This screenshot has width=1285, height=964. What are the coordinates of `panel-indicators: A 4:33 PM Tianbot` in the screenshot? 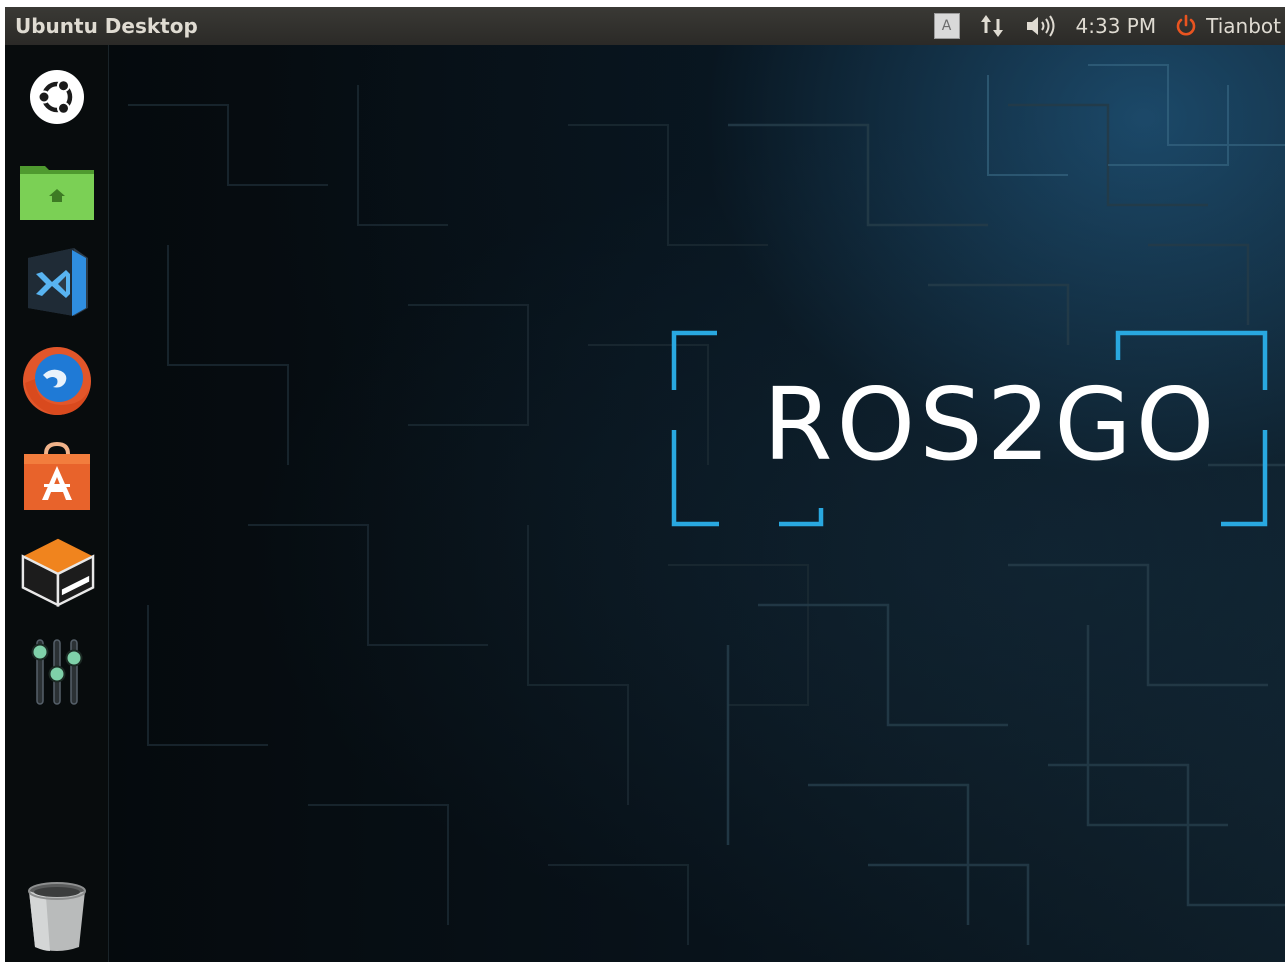 It's located at (1105, 26).